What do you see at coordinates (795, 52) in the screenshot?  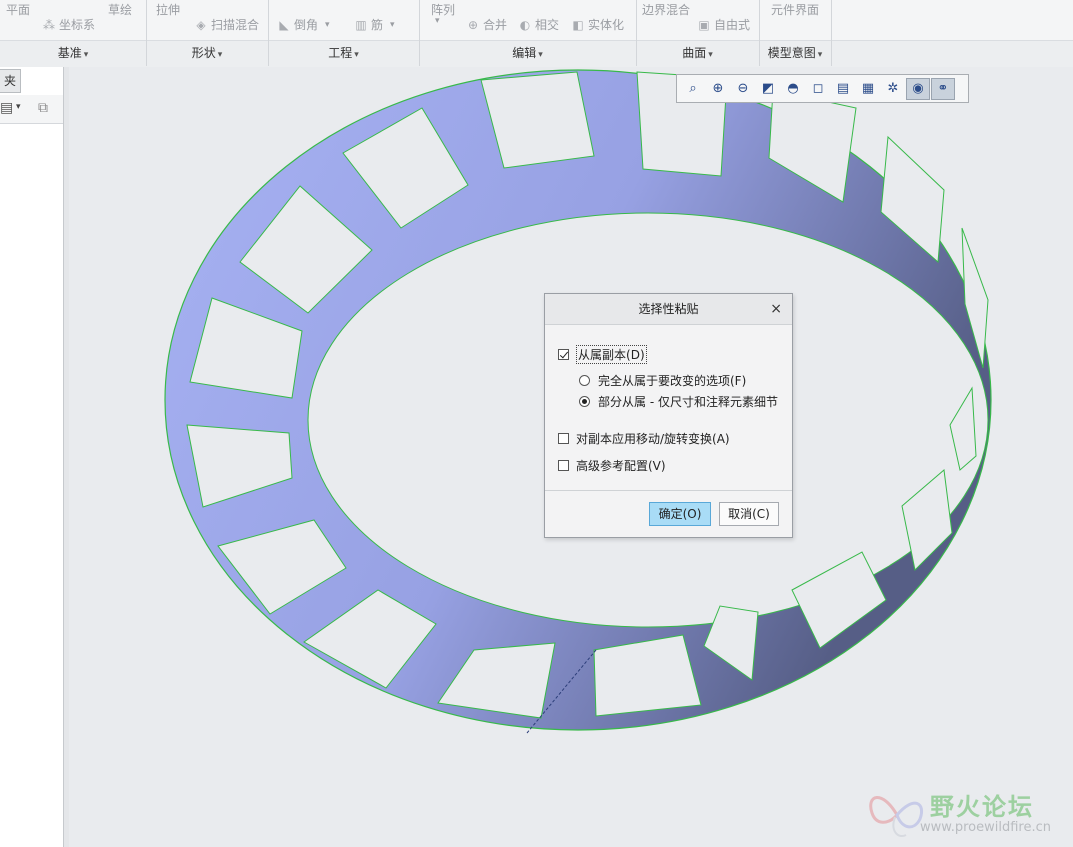 I see `ribbon-group-model-intent-label: 模型意图 ▾` at bounding box center [795, 52].